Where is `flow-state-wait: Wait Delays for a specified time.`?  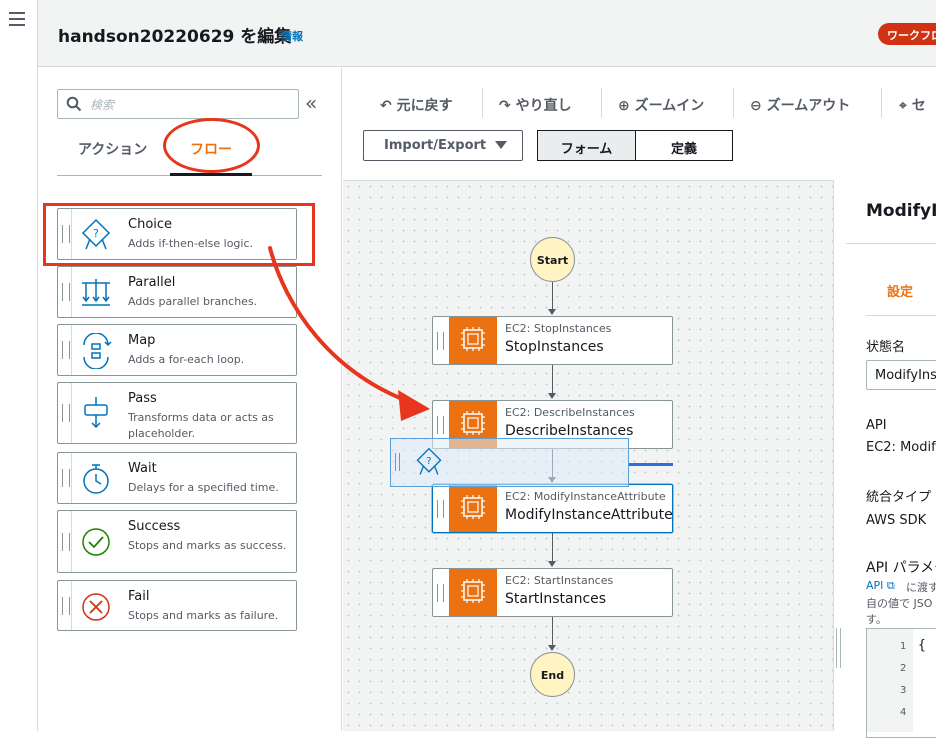
flow-state-wait: Wait Delays for a specified time. is located at coordinates (177, 478).